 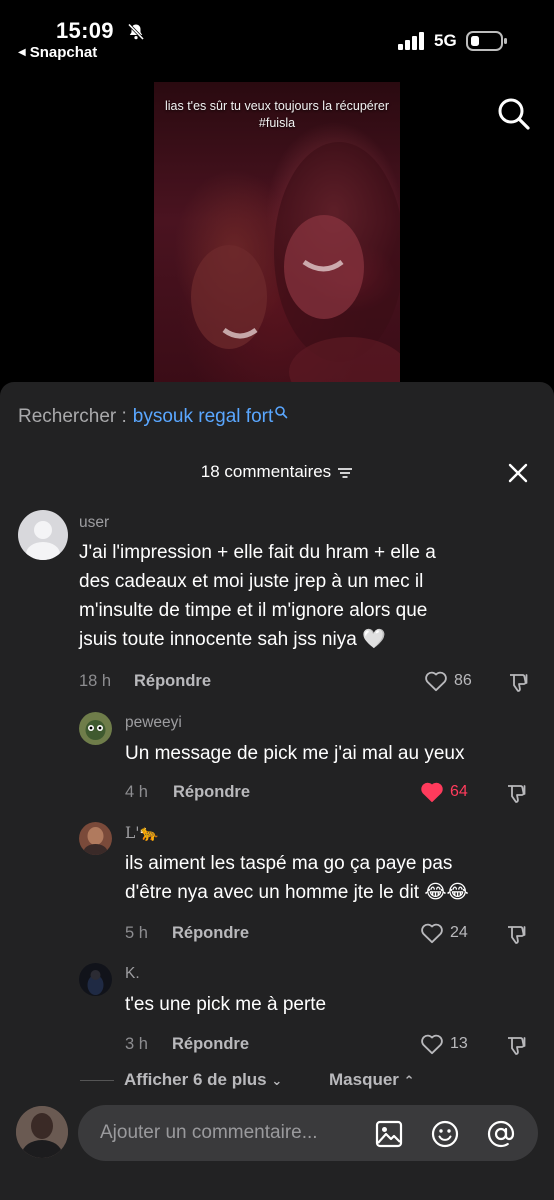 I want to click on comments-count-header: 18 commentaires, so click(x=277, y=472).